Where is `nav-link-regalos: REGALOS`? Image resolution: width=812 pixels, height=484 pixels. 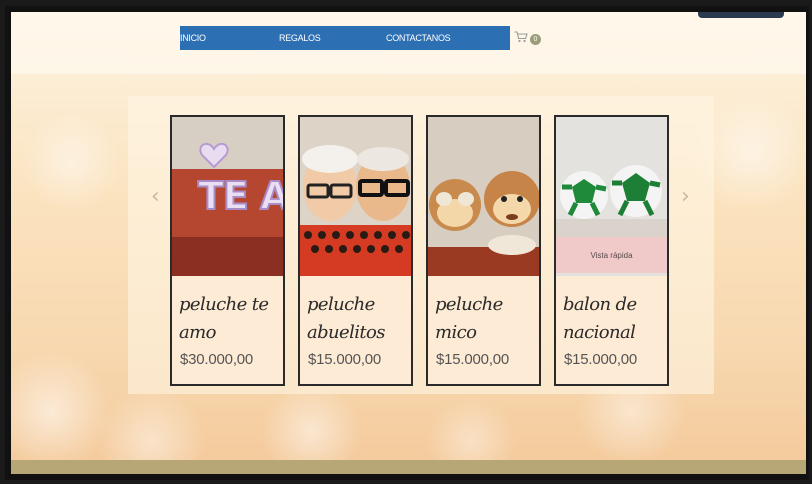
nav-link-regalos: REGALOS is located at coordinates (300, 38).